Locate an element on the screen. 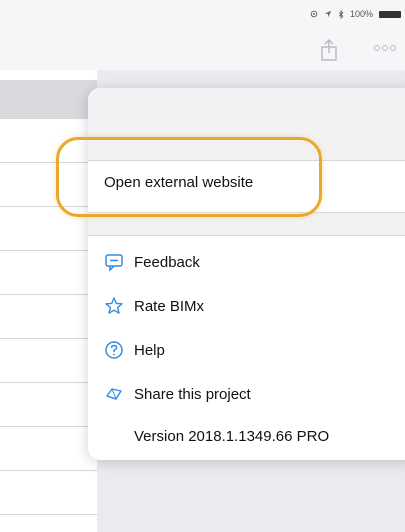  feedback-label: Feedback is located at coordinates (167, 262).